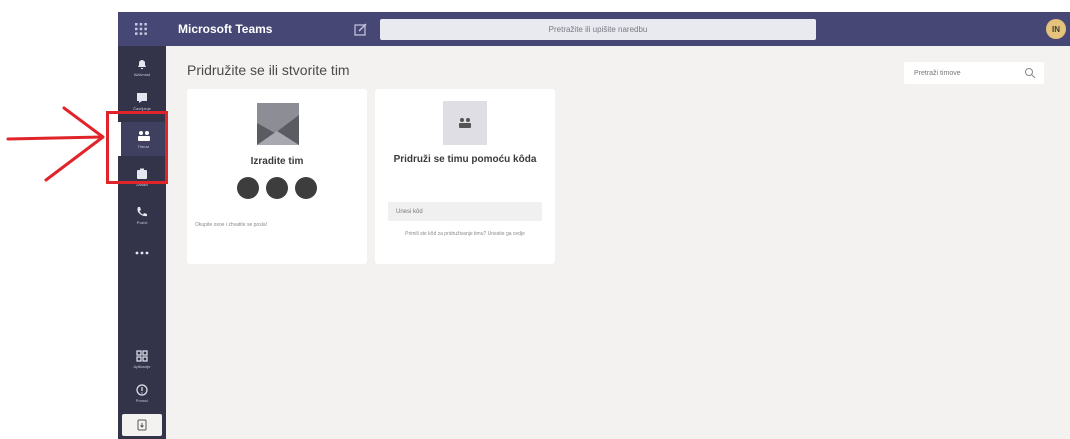 This screenshot has width=1070, height=439. I want to click on rail-item-help: Pomoć, so click(142, 393).